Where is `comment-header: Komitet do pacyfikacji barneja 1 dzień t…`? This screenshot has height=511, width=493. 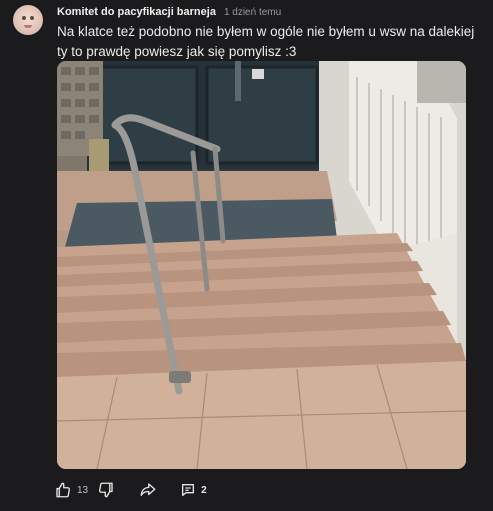
comment-header: Komitet do pacyfikacji barneja 1 dzień t… is located at coordinates (169, 12).